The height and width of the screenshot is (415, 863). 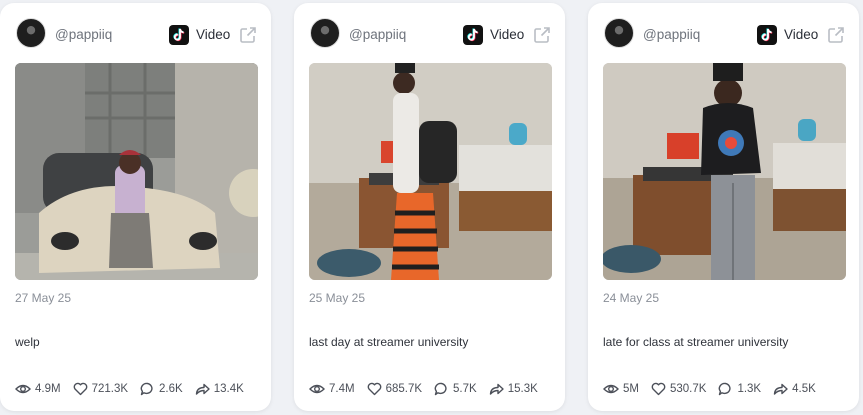 What do you see at coordinates (749, 389) in the screenshot?
I see `comments-count: 1.3K` at bounding box center [749, 389].